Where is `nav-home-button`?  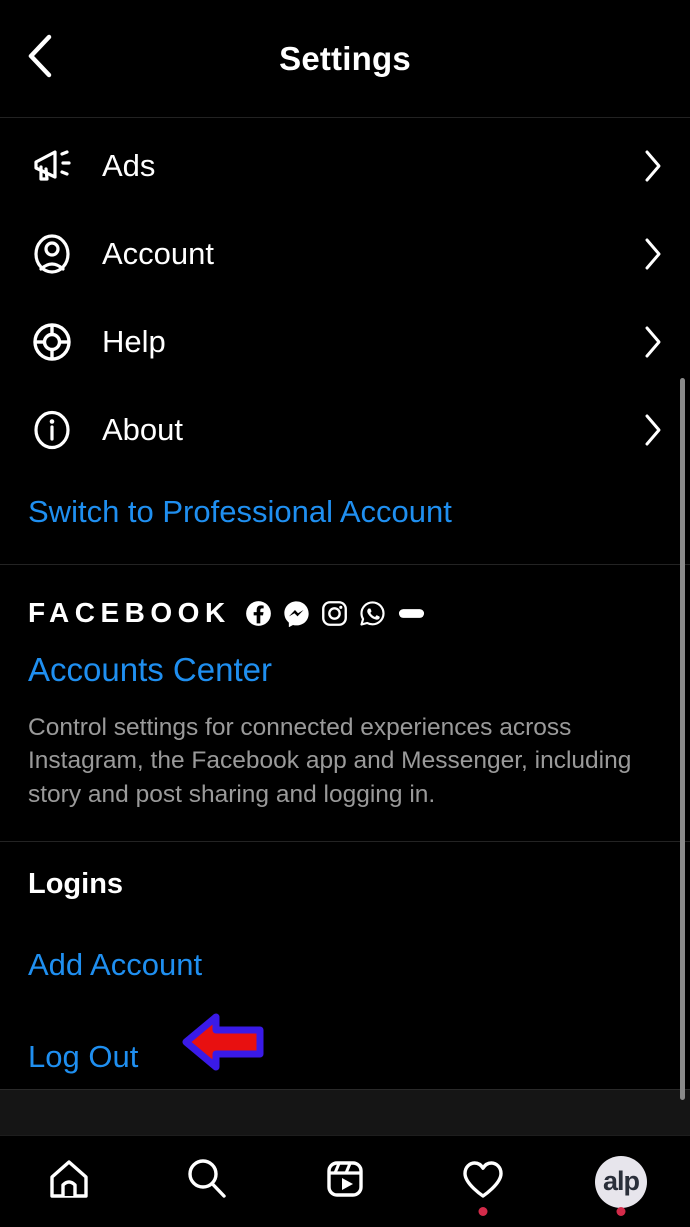
nav-home-button is located at coordinates (69, 1182).